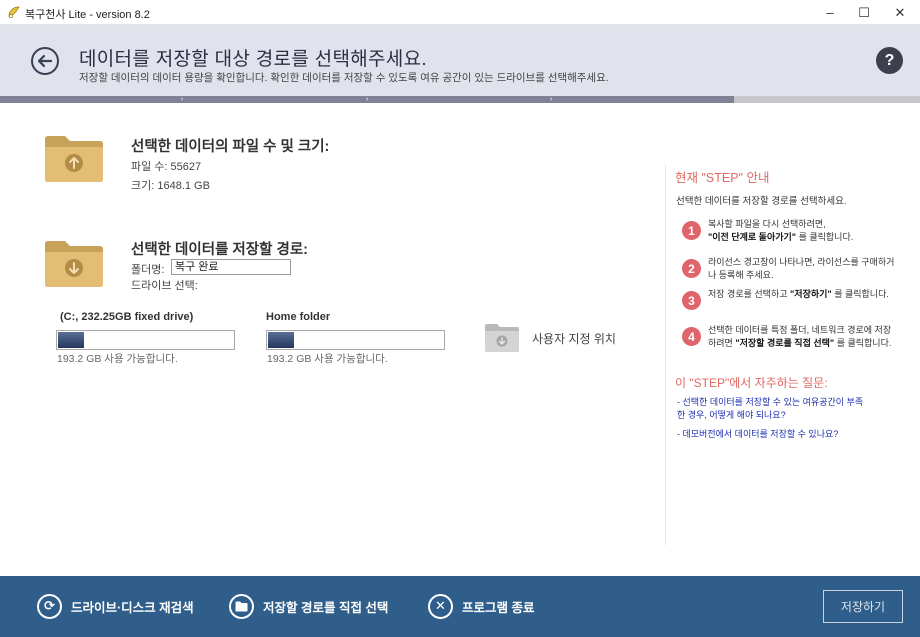  Describe the element at coordinates (691, 336) in the screenshot. I see `step-number-badge: 4` at that location.